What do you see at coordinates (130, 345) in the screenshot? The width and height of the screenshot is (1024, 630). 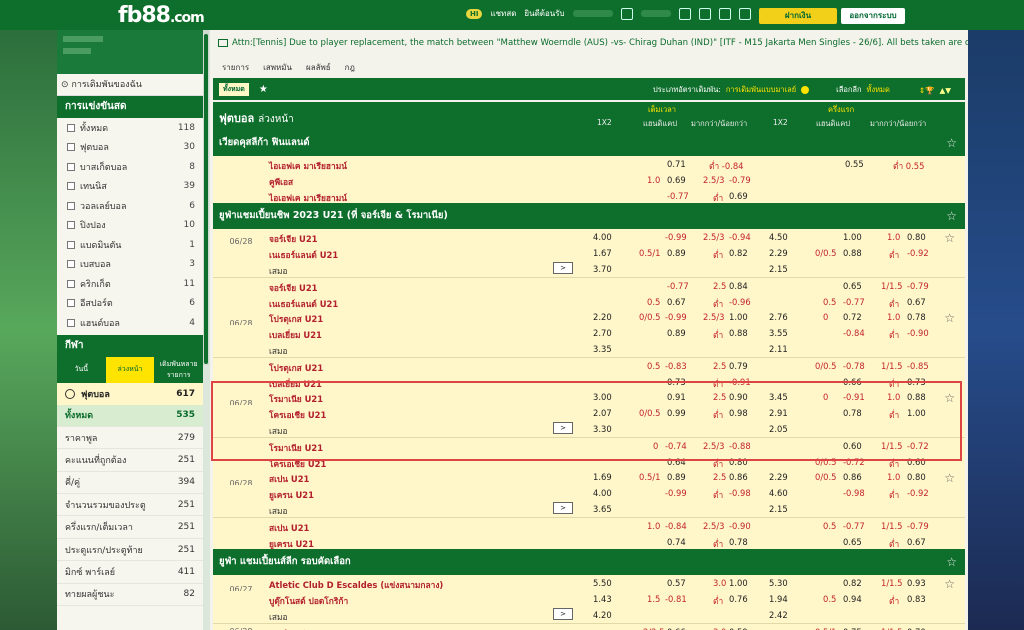 I see `sport-header: กีฬา` at bounding box center [130, 345].